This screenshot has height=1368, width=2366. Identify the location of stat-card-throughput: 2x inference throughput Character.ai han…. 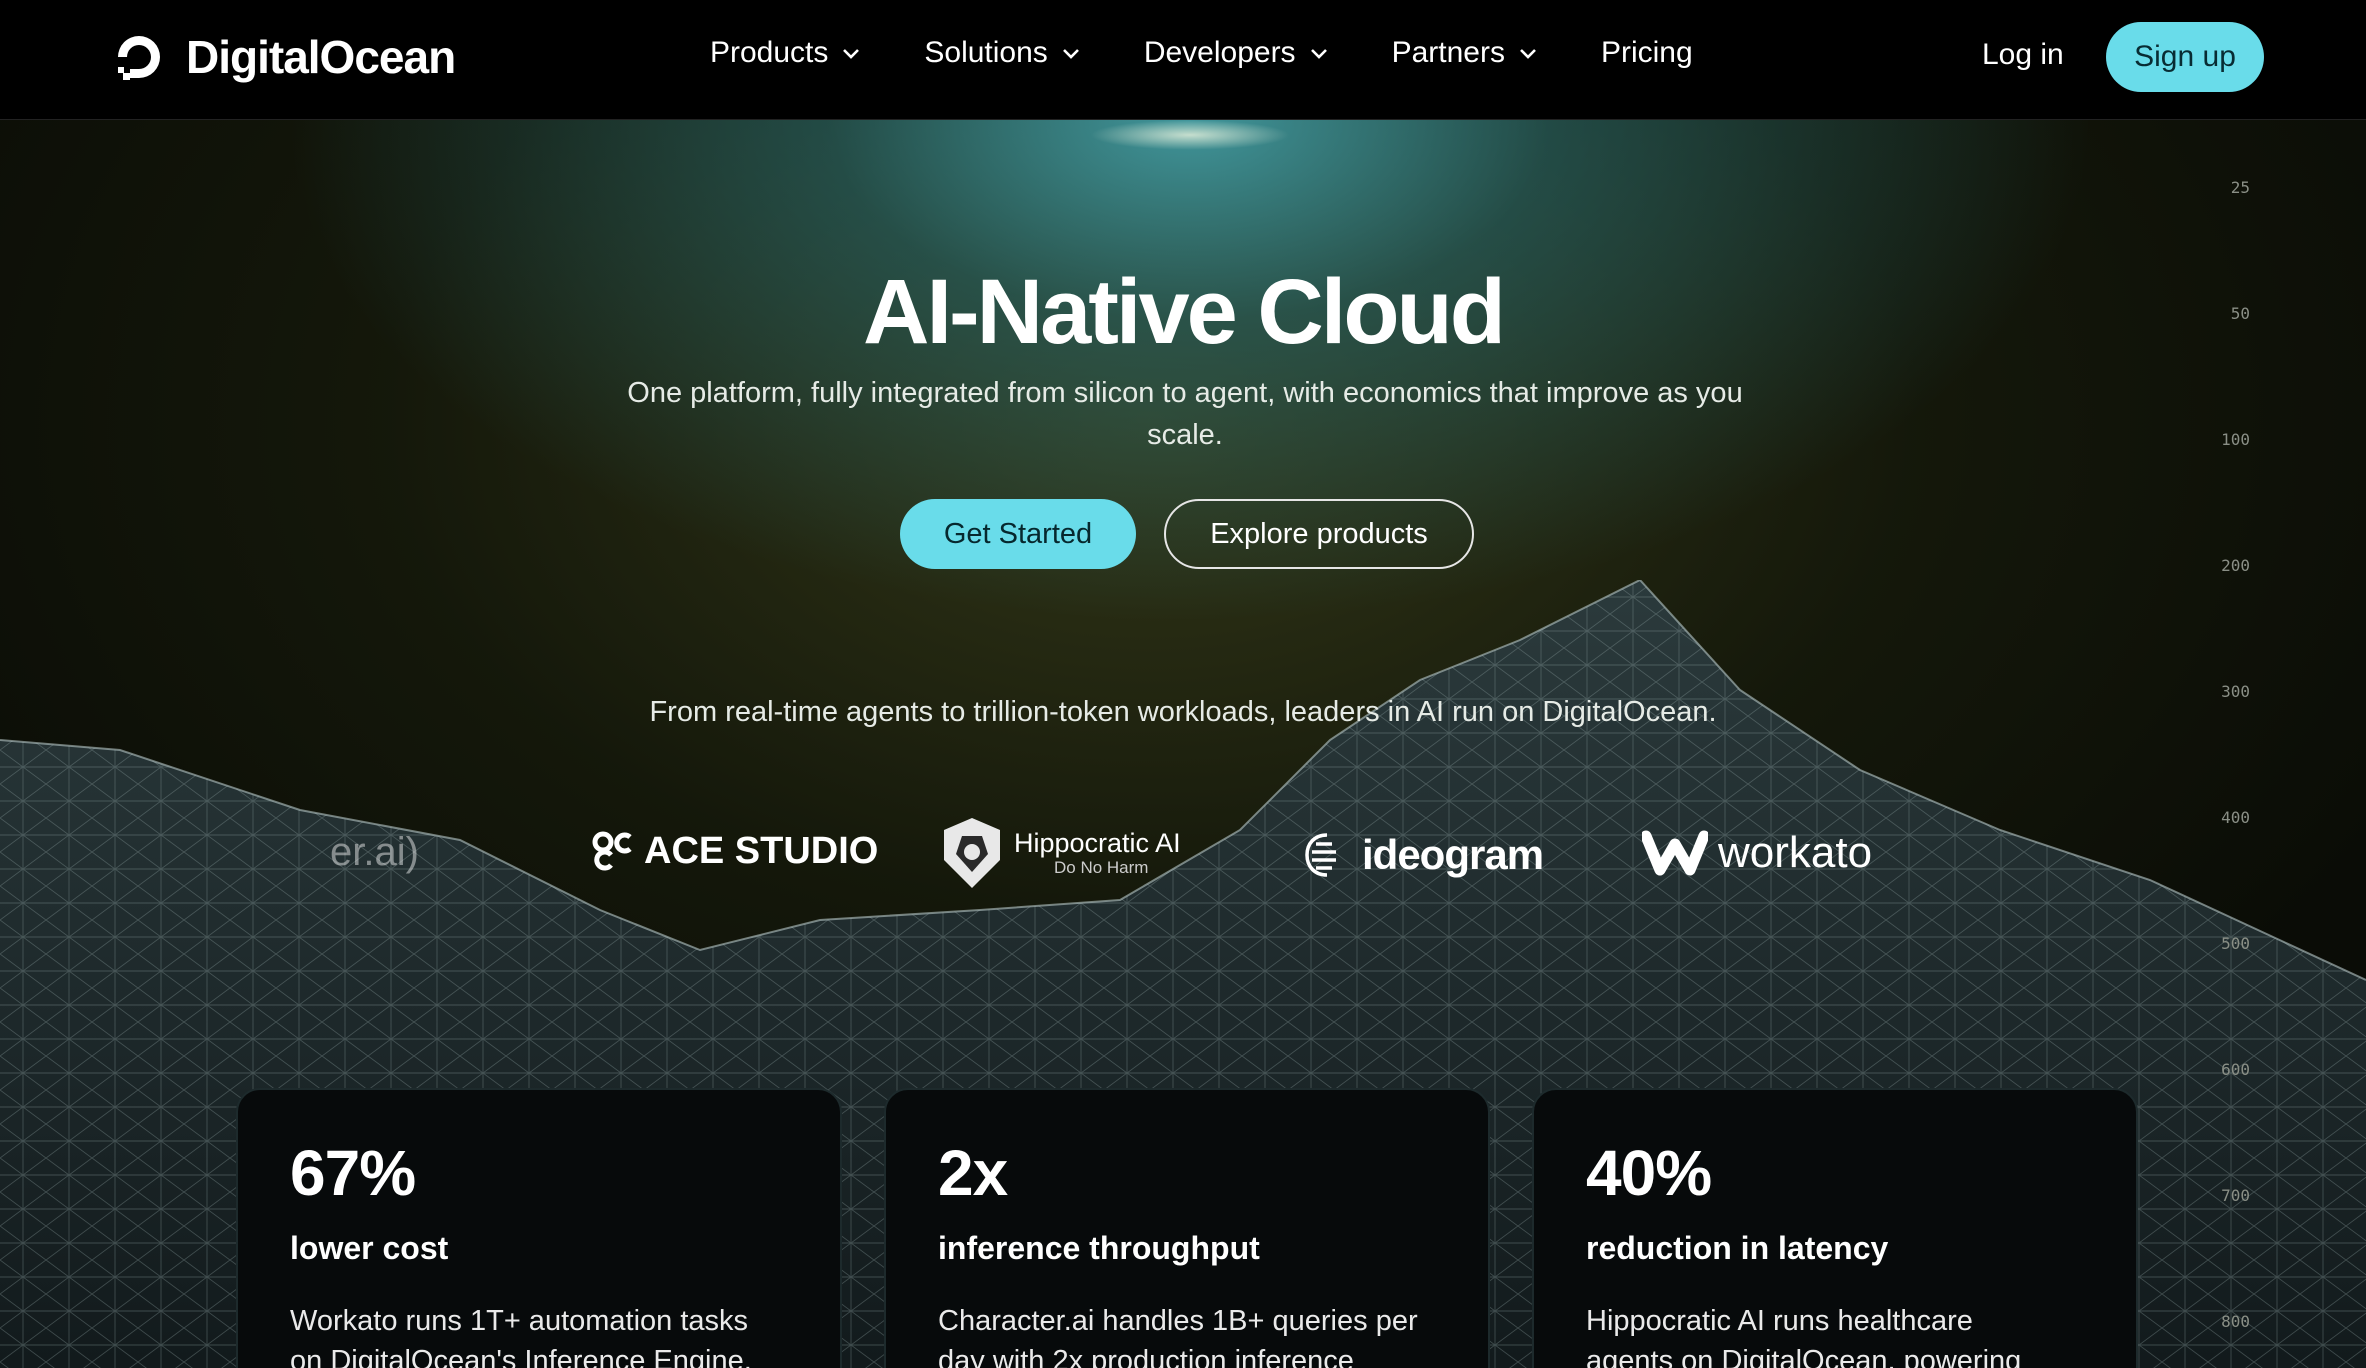
(1187, 1228).